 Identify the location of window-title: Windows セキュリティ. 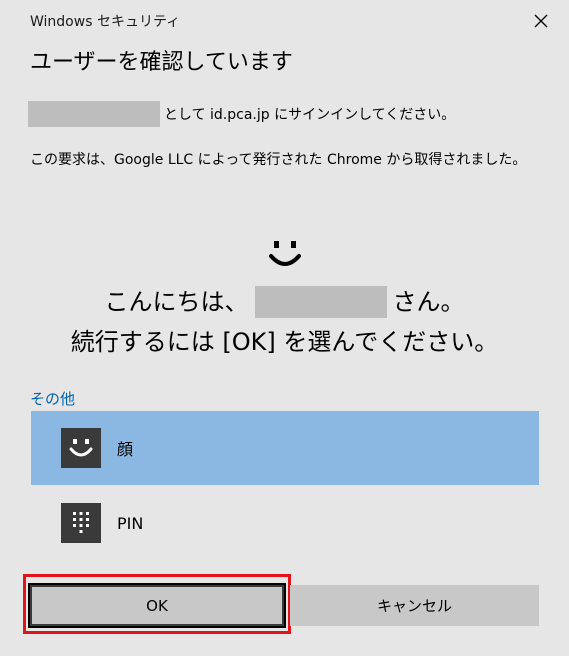
(105, 22).